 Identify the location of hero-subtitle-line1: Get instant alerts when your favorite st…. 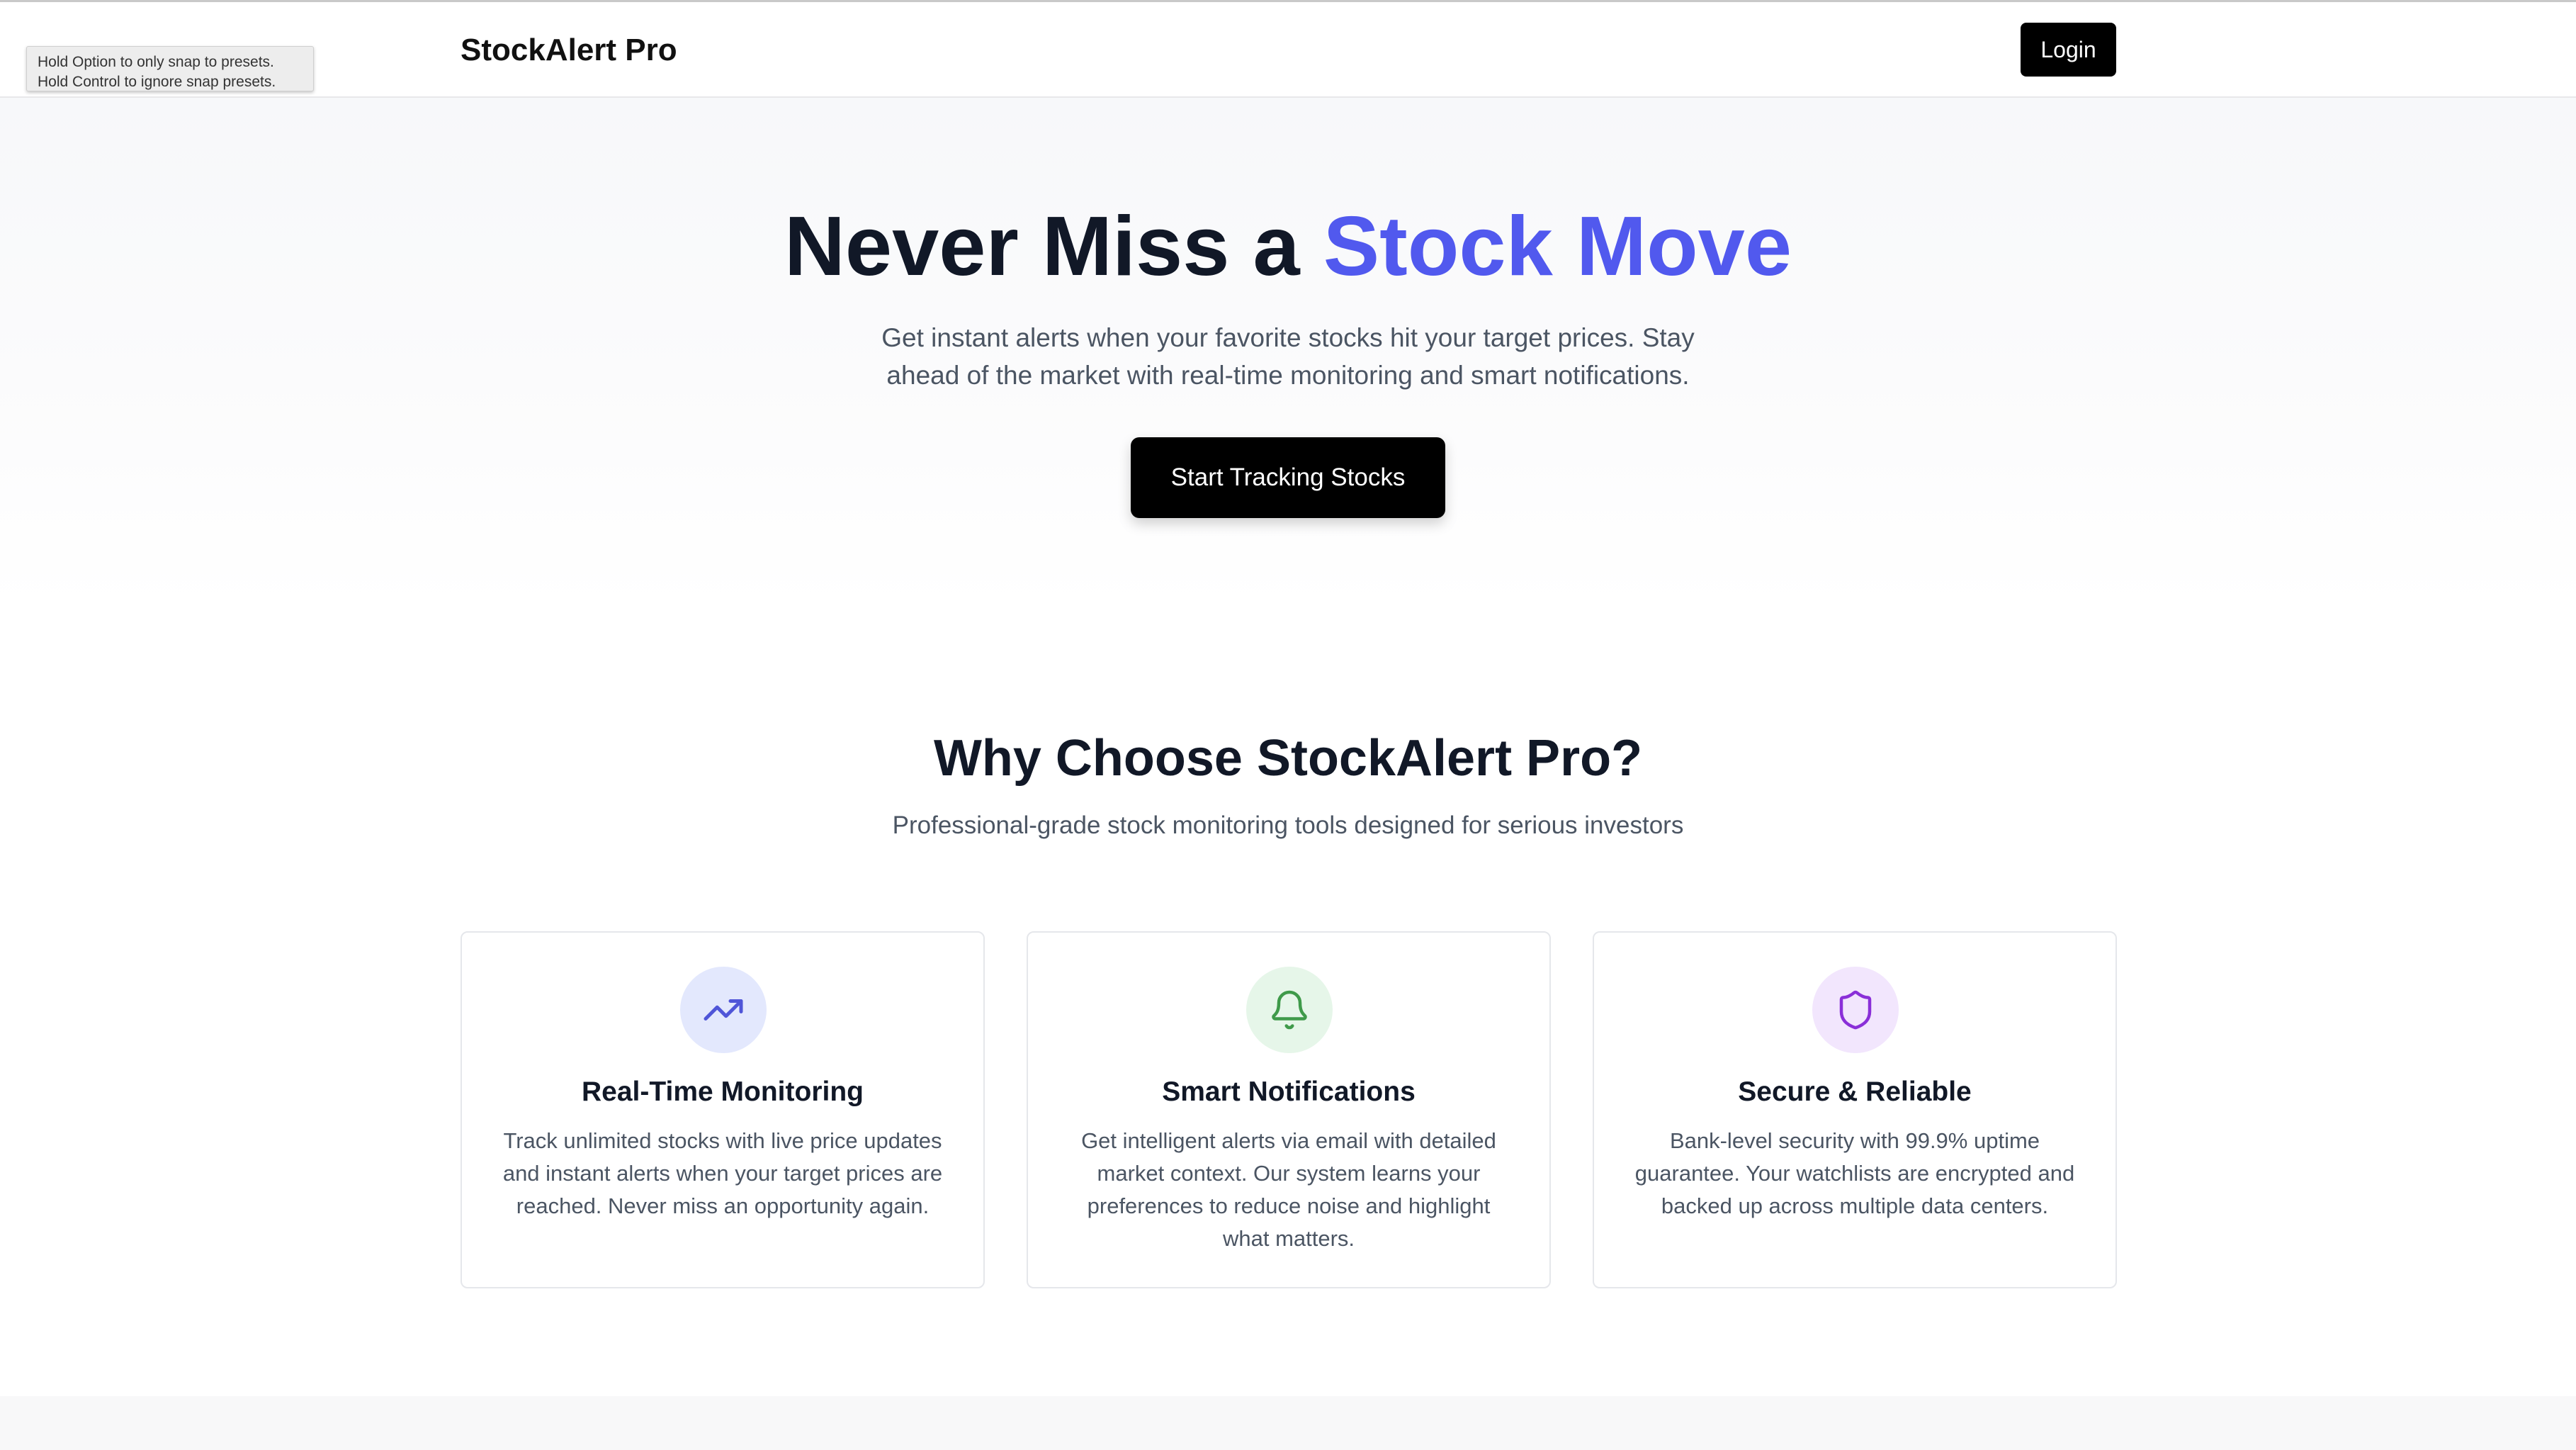
(1288, 337).